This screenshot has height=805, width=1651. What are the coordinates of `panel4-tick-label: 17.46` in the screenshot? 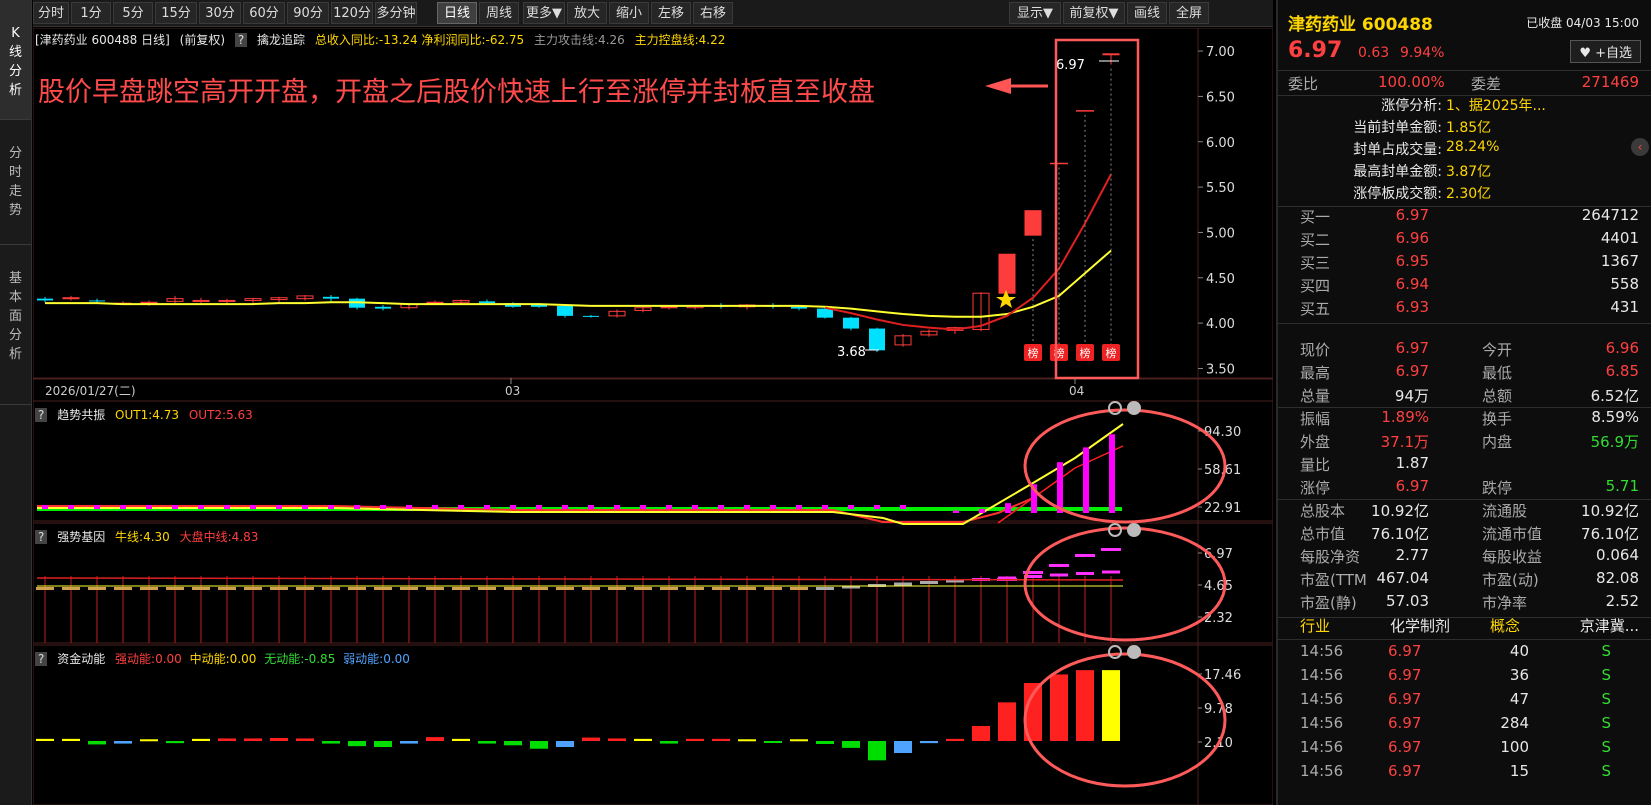 It's located at (1222, 675).